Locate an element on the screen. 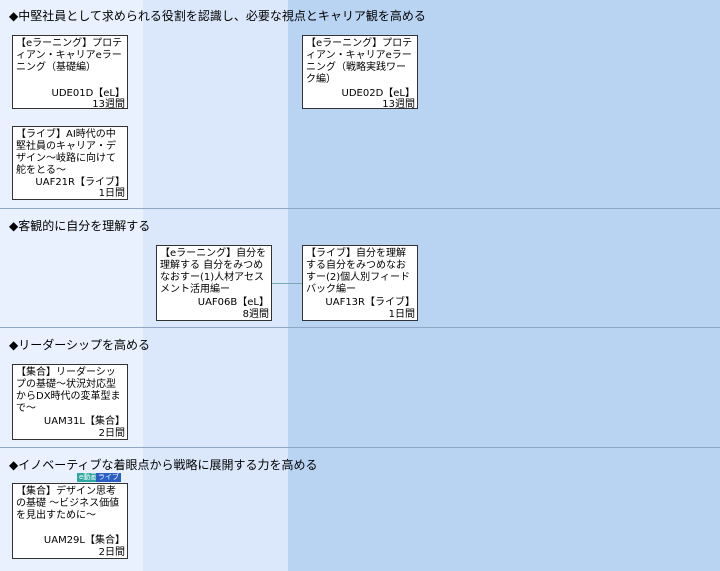 This screenshot has height=571, width=720. section-title-role: ◆中堅社員として求められる役割を認識し、必要な視点とキャリア観を高める is located at coordinates (217, 16).